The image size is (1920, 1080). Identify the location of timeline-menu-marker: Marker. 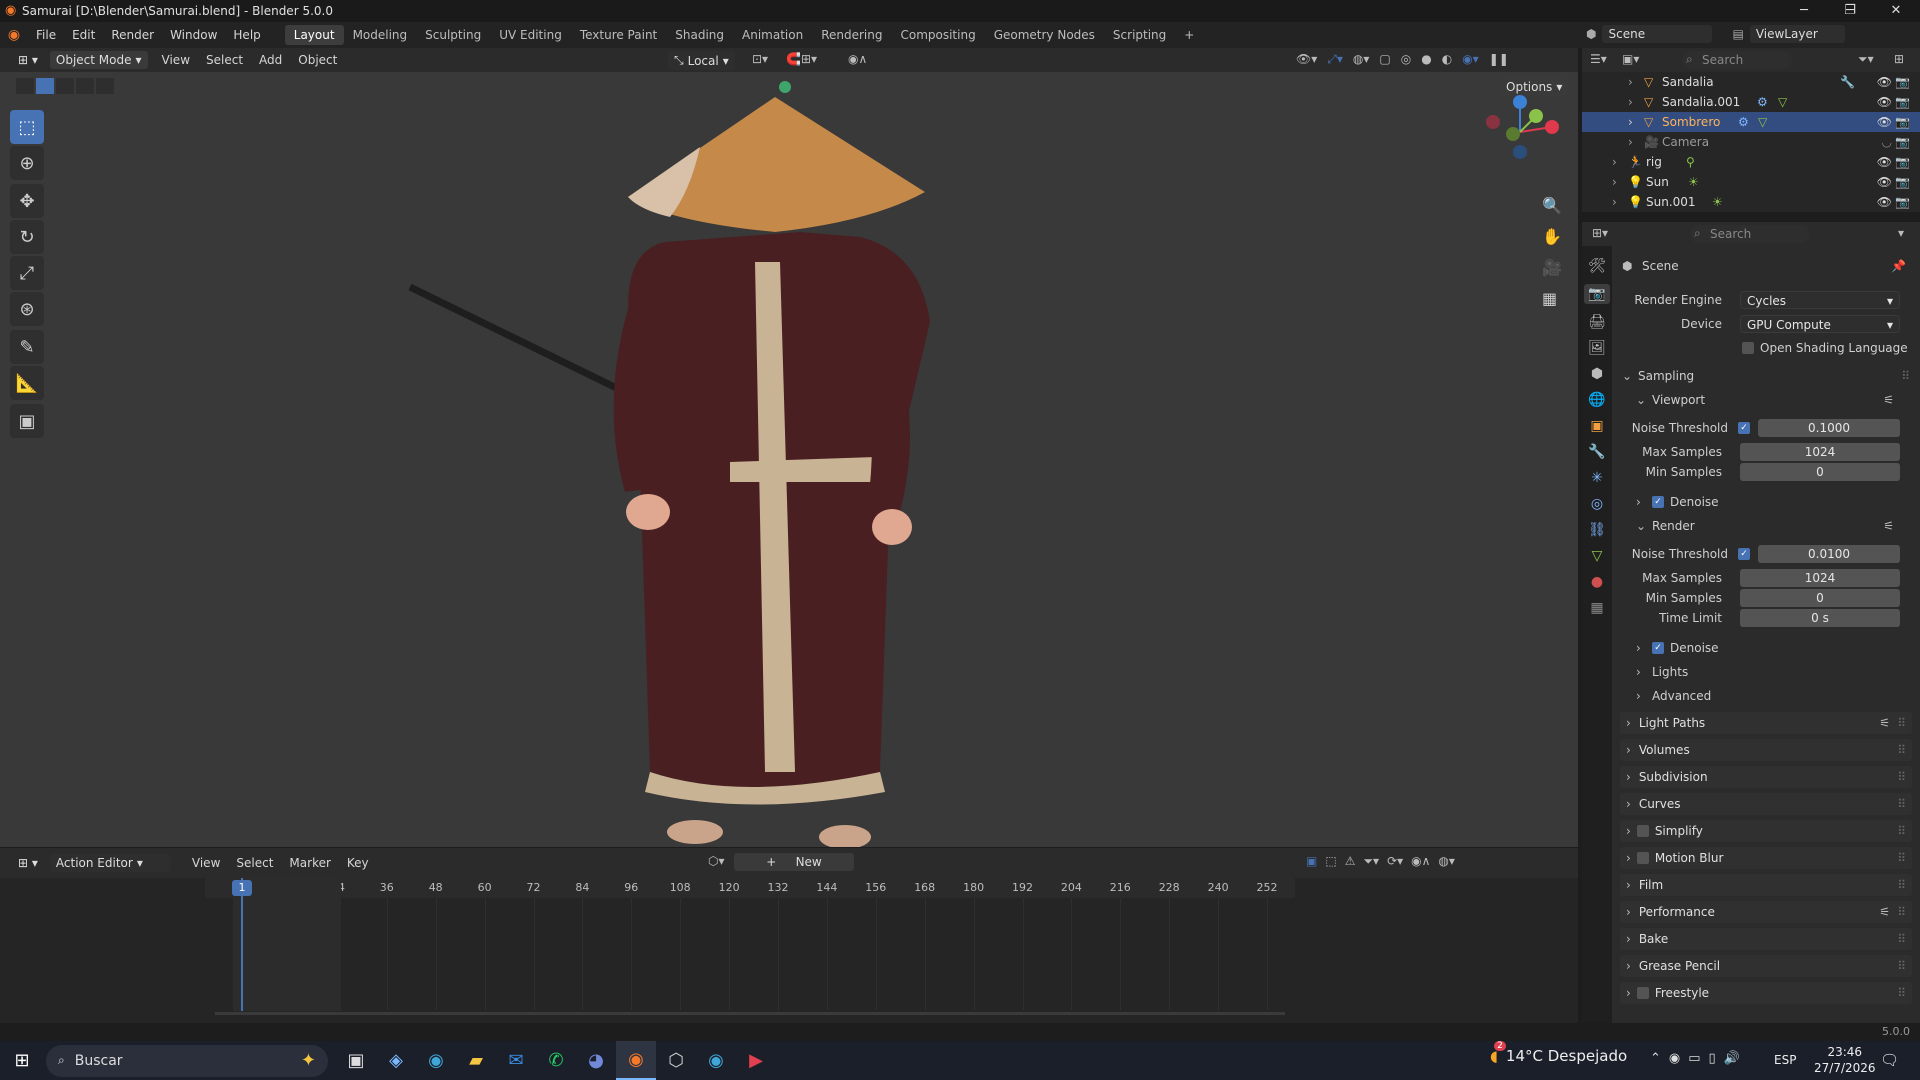
(309, 863).